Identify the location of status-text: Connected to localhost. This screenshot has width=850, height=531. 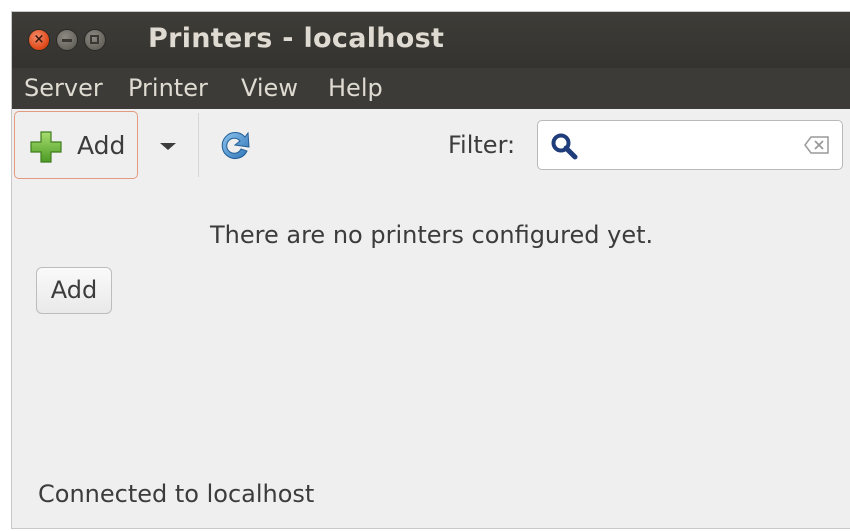
(176, 494).